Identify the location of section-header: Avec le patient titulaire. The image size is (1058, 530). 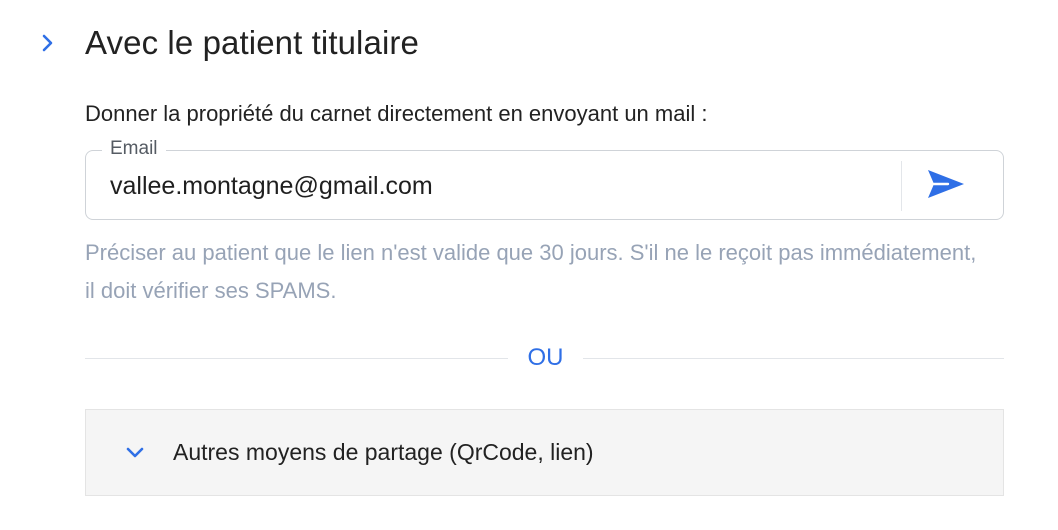
(228, 43).